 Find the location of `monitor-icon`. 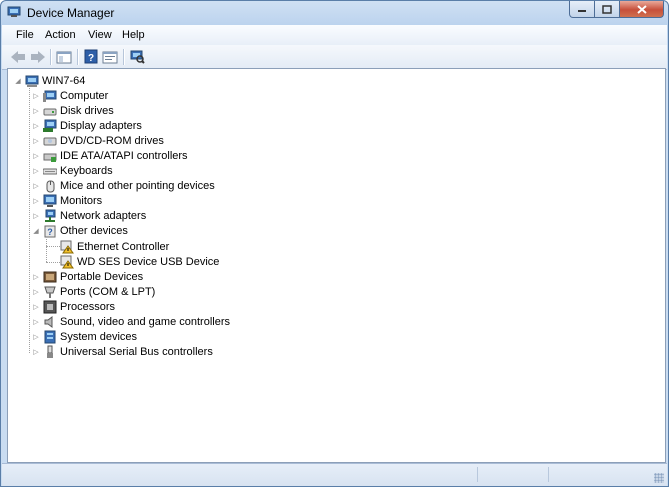

monitor-icon is located at coordinates (50, 201).